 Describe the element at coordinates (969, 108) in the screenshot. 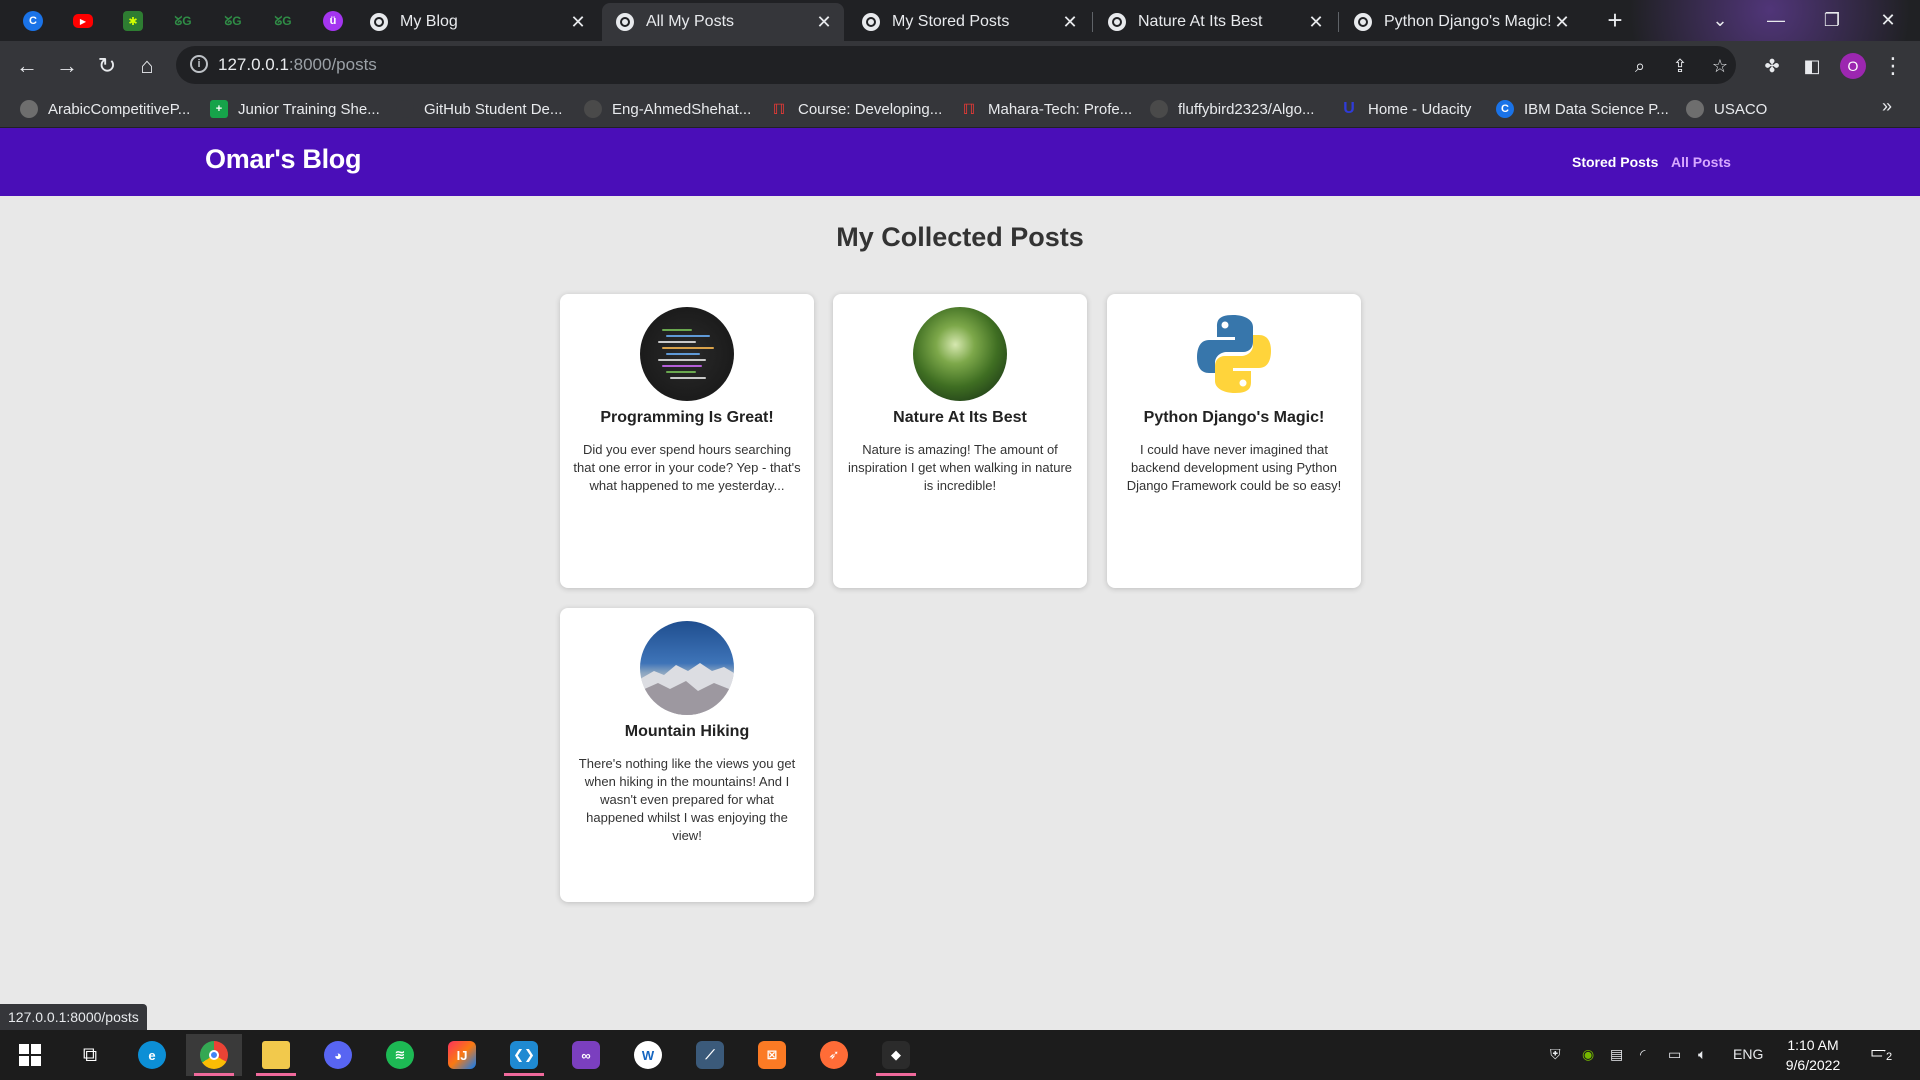

I see `mahara-icon: ℿ` at that location.